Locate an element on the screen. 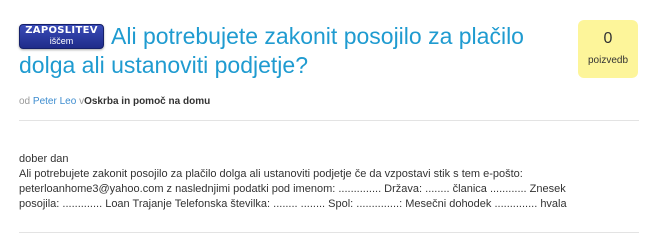 This screenshot has height=252, width=649. question-meta: od Peter Leo vOskrba in pomoč na domu is located at coordinates (114, 101).